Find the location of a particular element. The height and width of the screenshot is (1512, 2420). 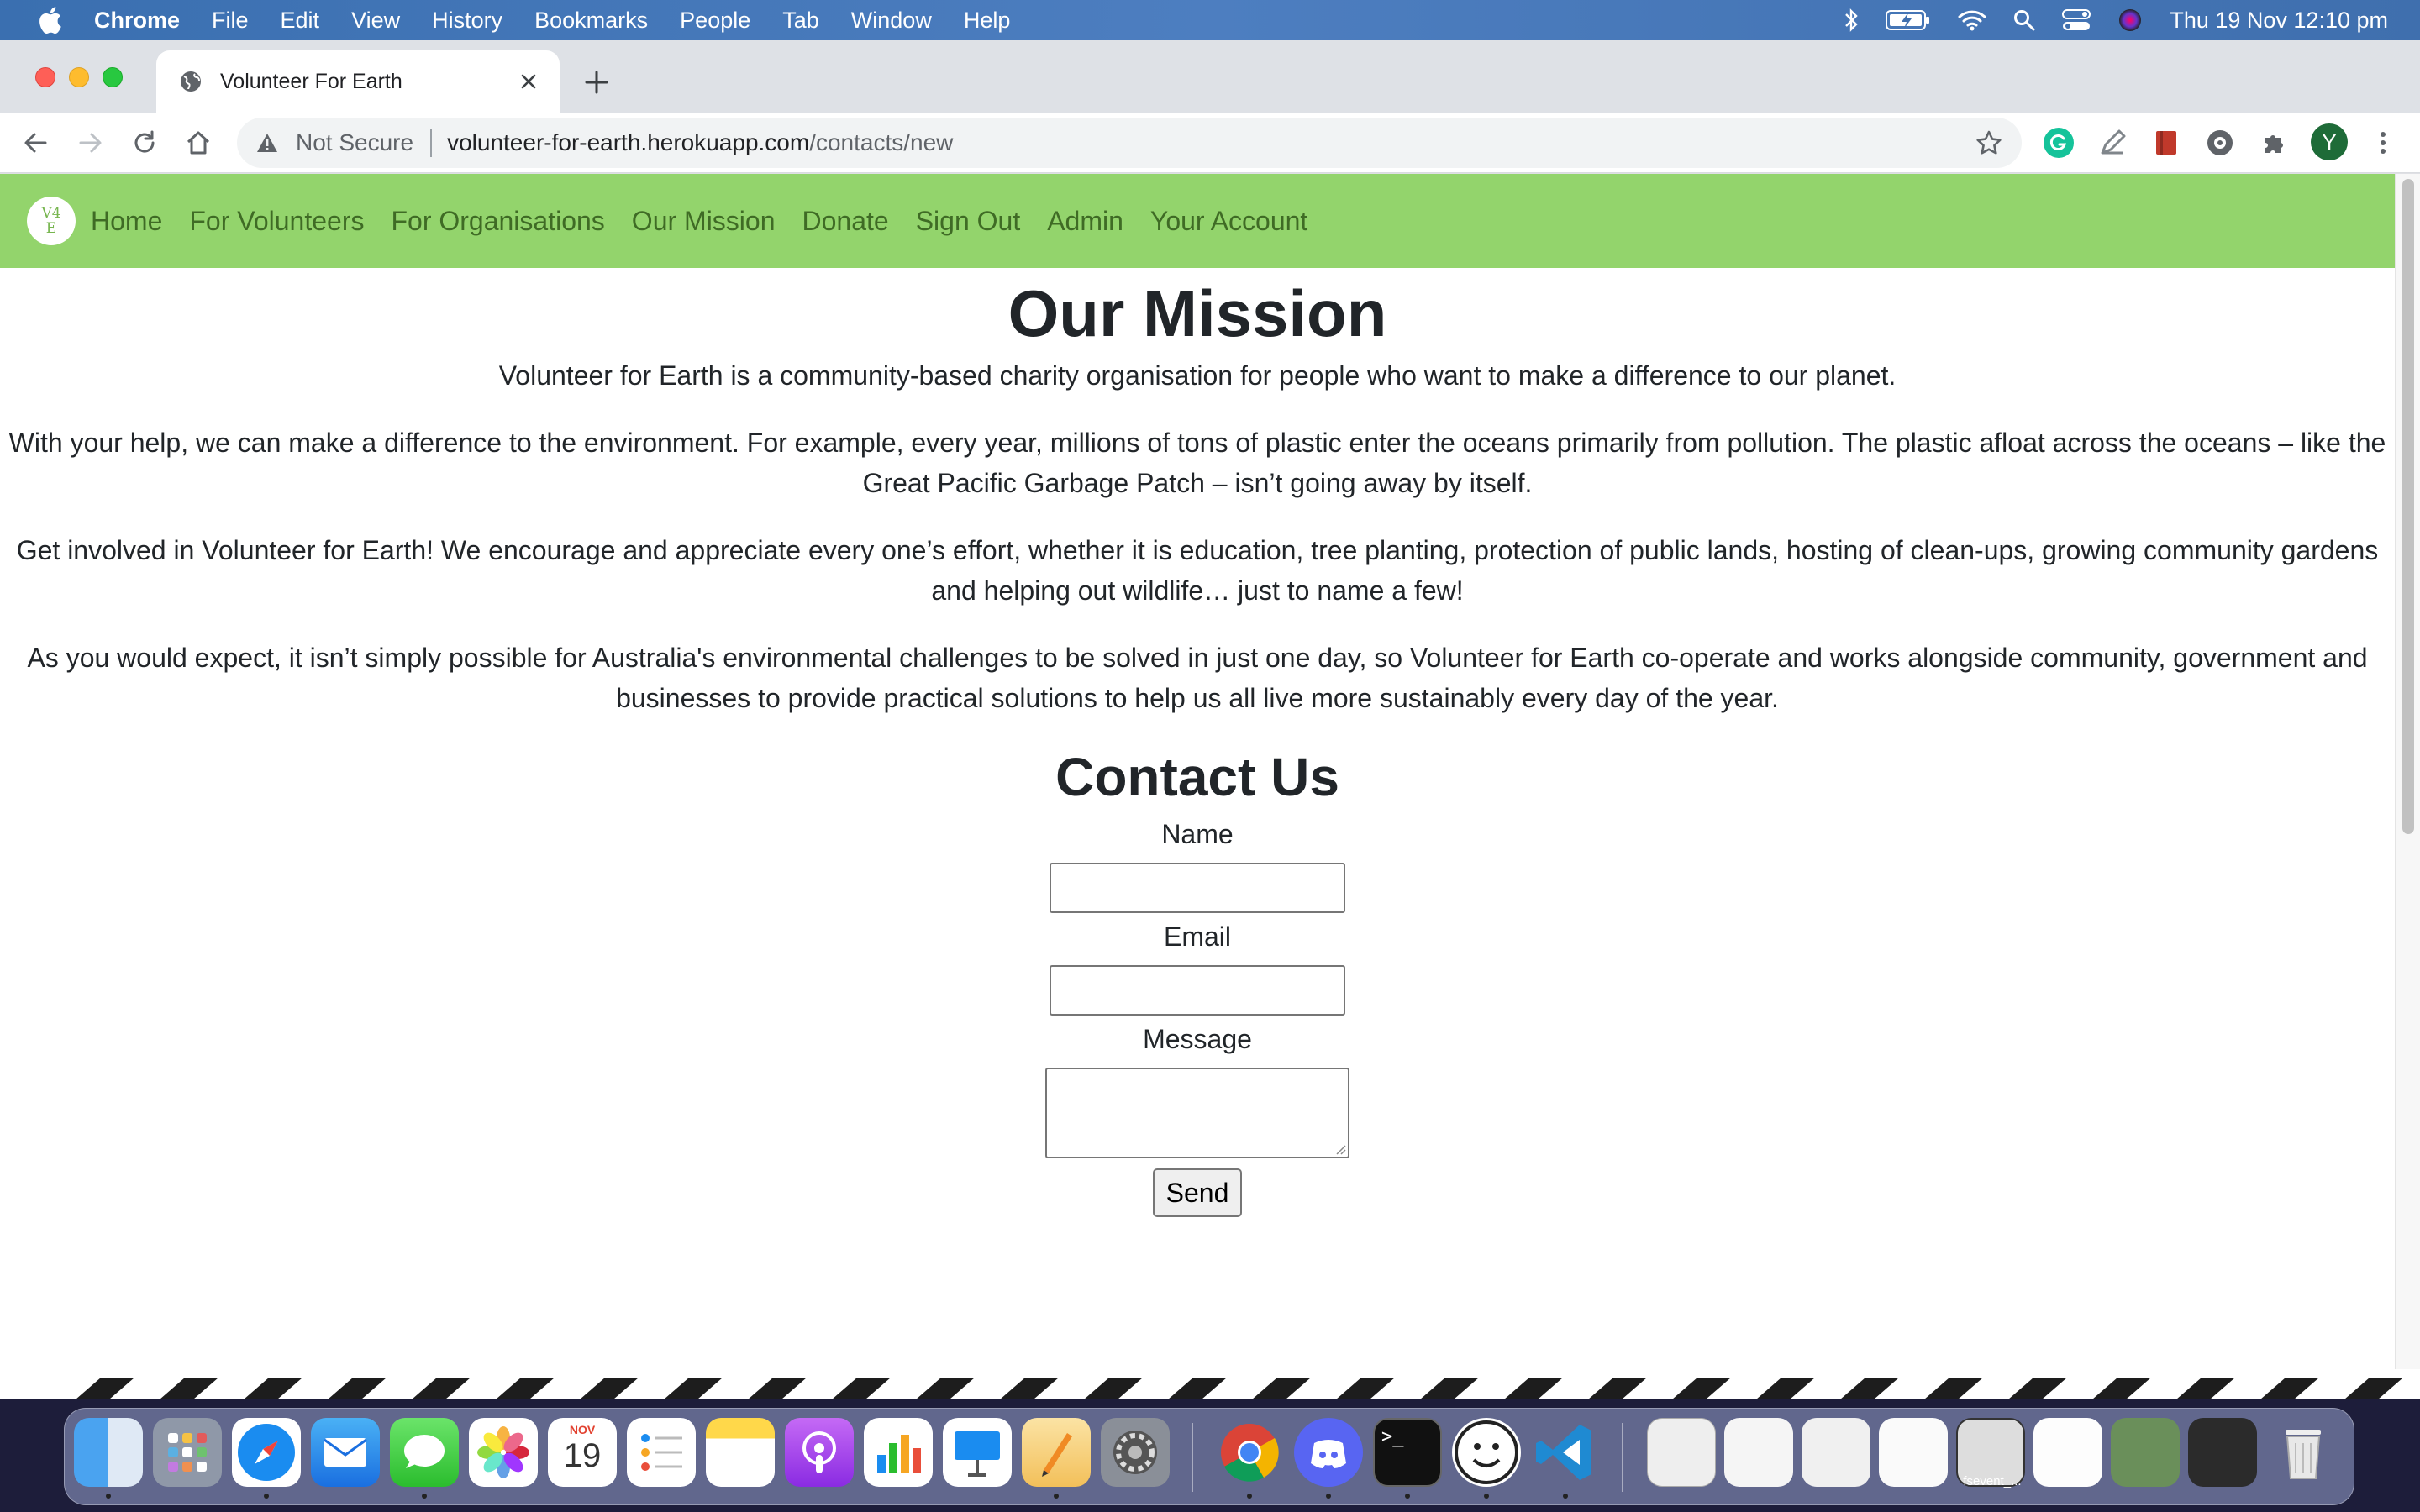

control-center-icon is located at coordinates (2076, 20).